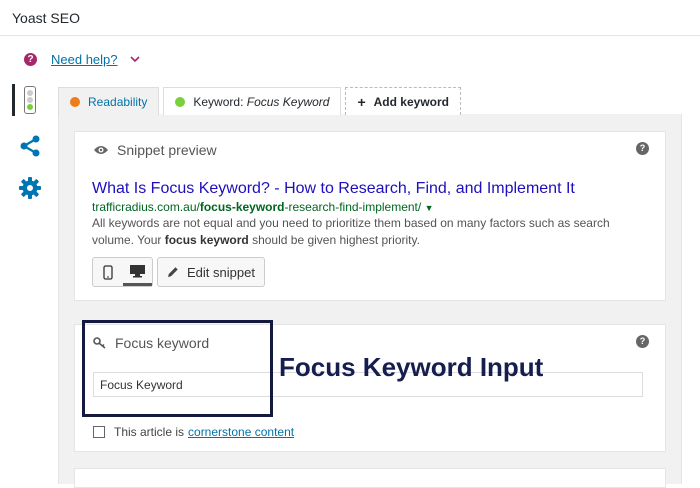 The image size is (700, 488). Describe the element at coordinates (146, 207) in the screenshot. I see `snippet-url-prefix: trafficradius.com.au/` at that location.